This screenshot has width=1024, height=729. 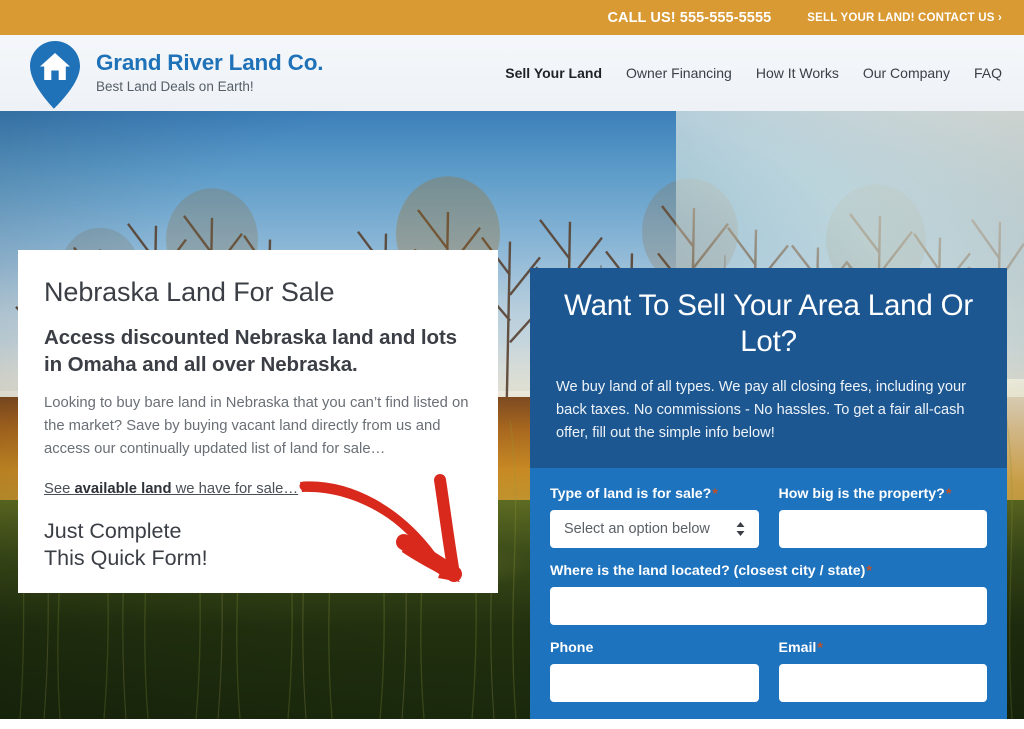 What do you see at coordinates (175, 86) in the screenshot?
I see `brand-tagline: Best Land Deals on Earth!` at bounding box center [175, 86].